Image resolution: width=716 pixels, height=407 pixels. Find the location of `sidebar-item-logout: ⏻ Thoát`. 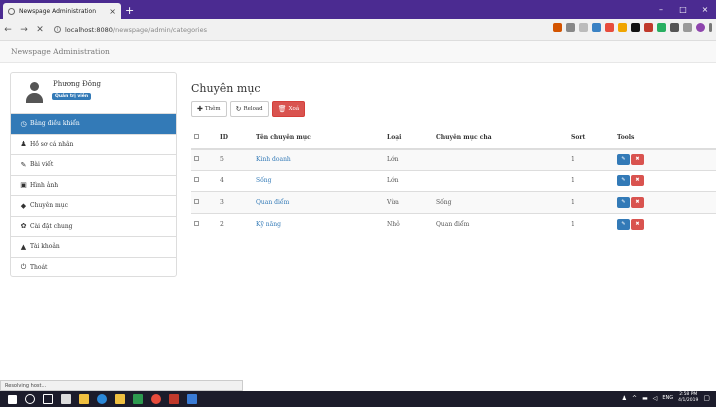

sidebar-item-logout: ⏻ Thoát is located at coordinates (93, 268).